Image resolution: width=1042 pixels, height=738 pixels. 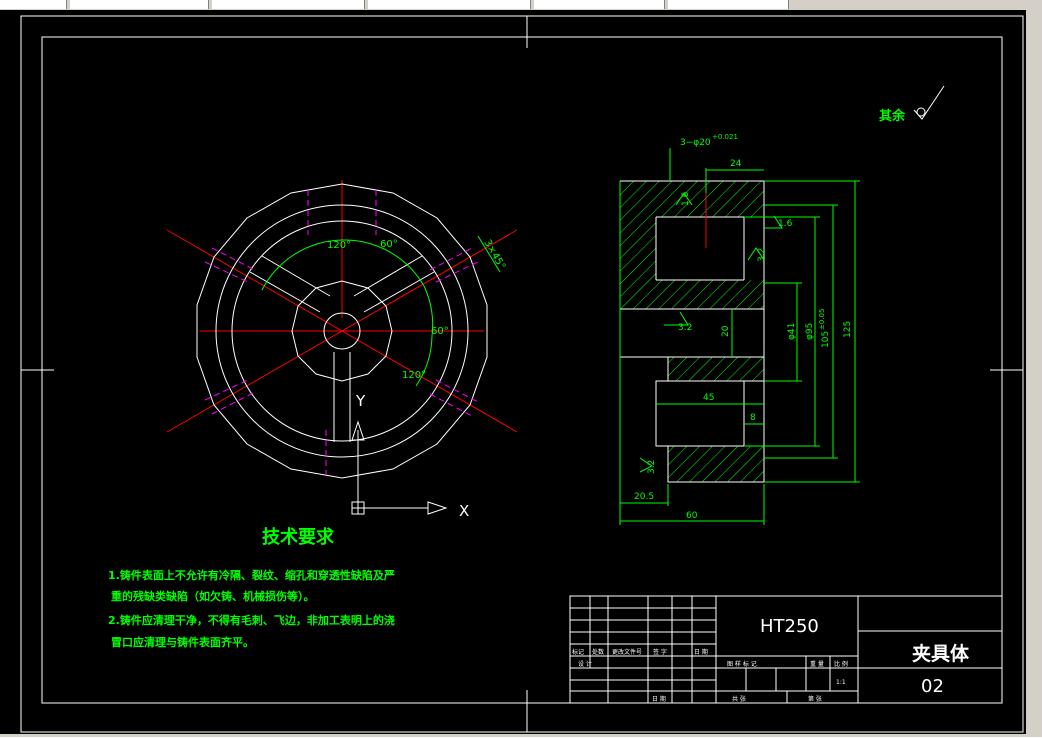 What do you see at coordinates (251, 575) in the screenshot?
I see `requirements-line: 1.铸件表面上不允许有冷隔、裂纹、缩孔和穿透性缺陷及严` at bounding box center [251, 575].